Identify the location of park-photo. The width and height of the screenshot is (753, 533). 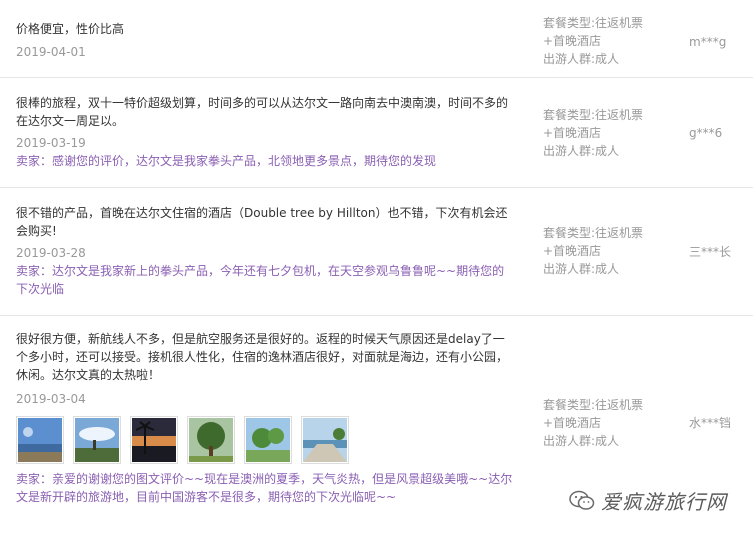
(268, 440).